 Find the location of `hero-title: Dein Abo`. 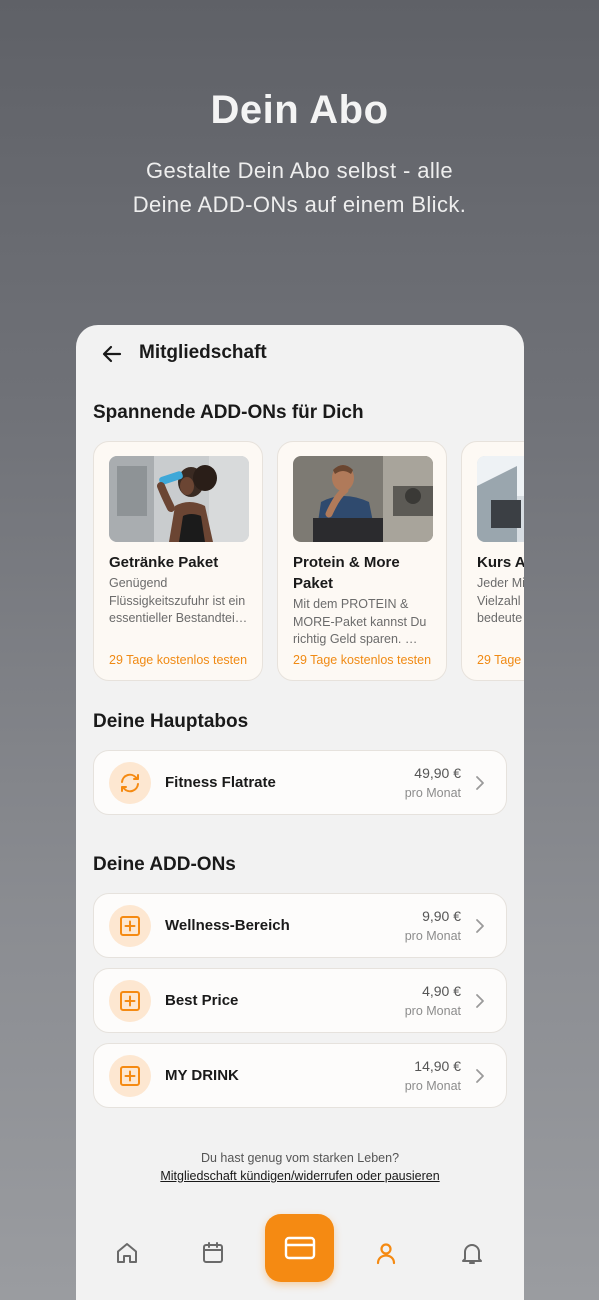

hero-title: Dein Abo is located at coordinates (299, 110).